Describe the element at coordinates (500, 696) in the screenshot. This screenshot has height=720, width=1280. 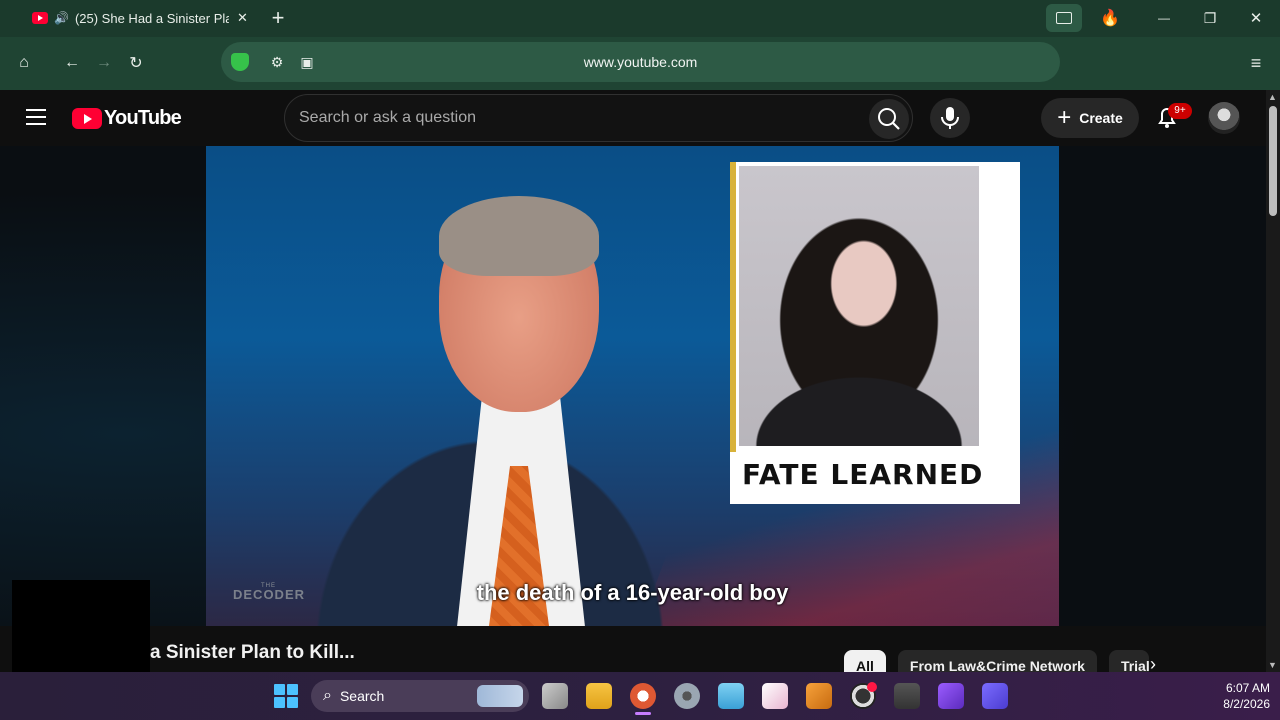
I see `search-highlight-image` at that location.